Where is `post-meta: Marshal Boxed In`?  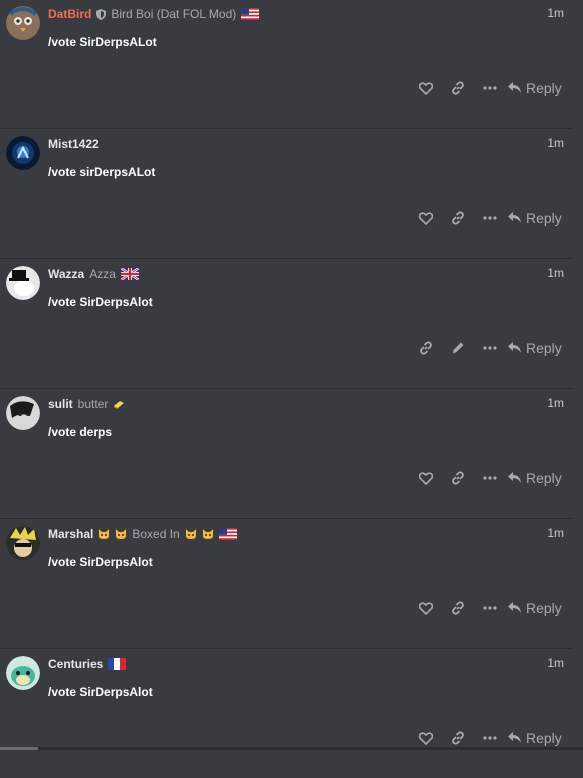
post-meta: Marshal Boxed In is located at coordinates (142, 534).